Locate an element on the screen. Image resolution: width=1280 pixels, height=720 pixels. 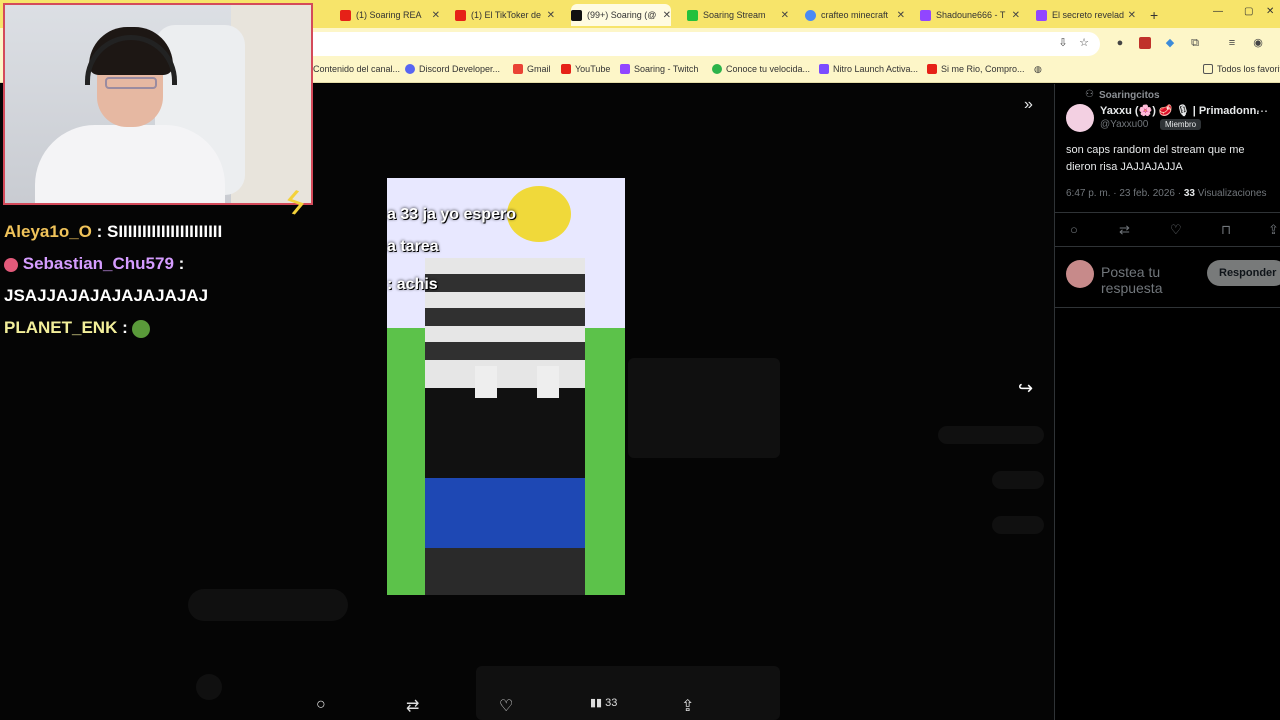
chat-text: JSAJJAJAJAJAJAJAJAJ is located at coordinates (106, 295).